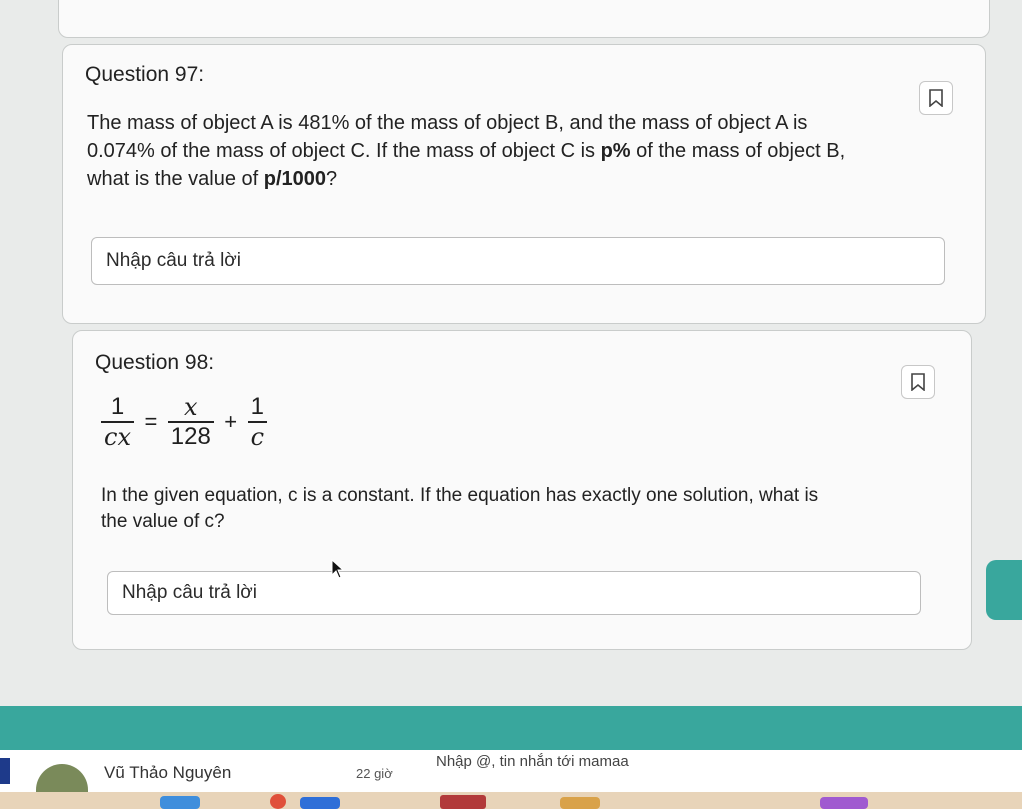 This screenshot has width=1022, height=809. What do you see at coordinates (5, 771) in the screenshot?
I see `chat-indicator` at bounding box center [5, 771].